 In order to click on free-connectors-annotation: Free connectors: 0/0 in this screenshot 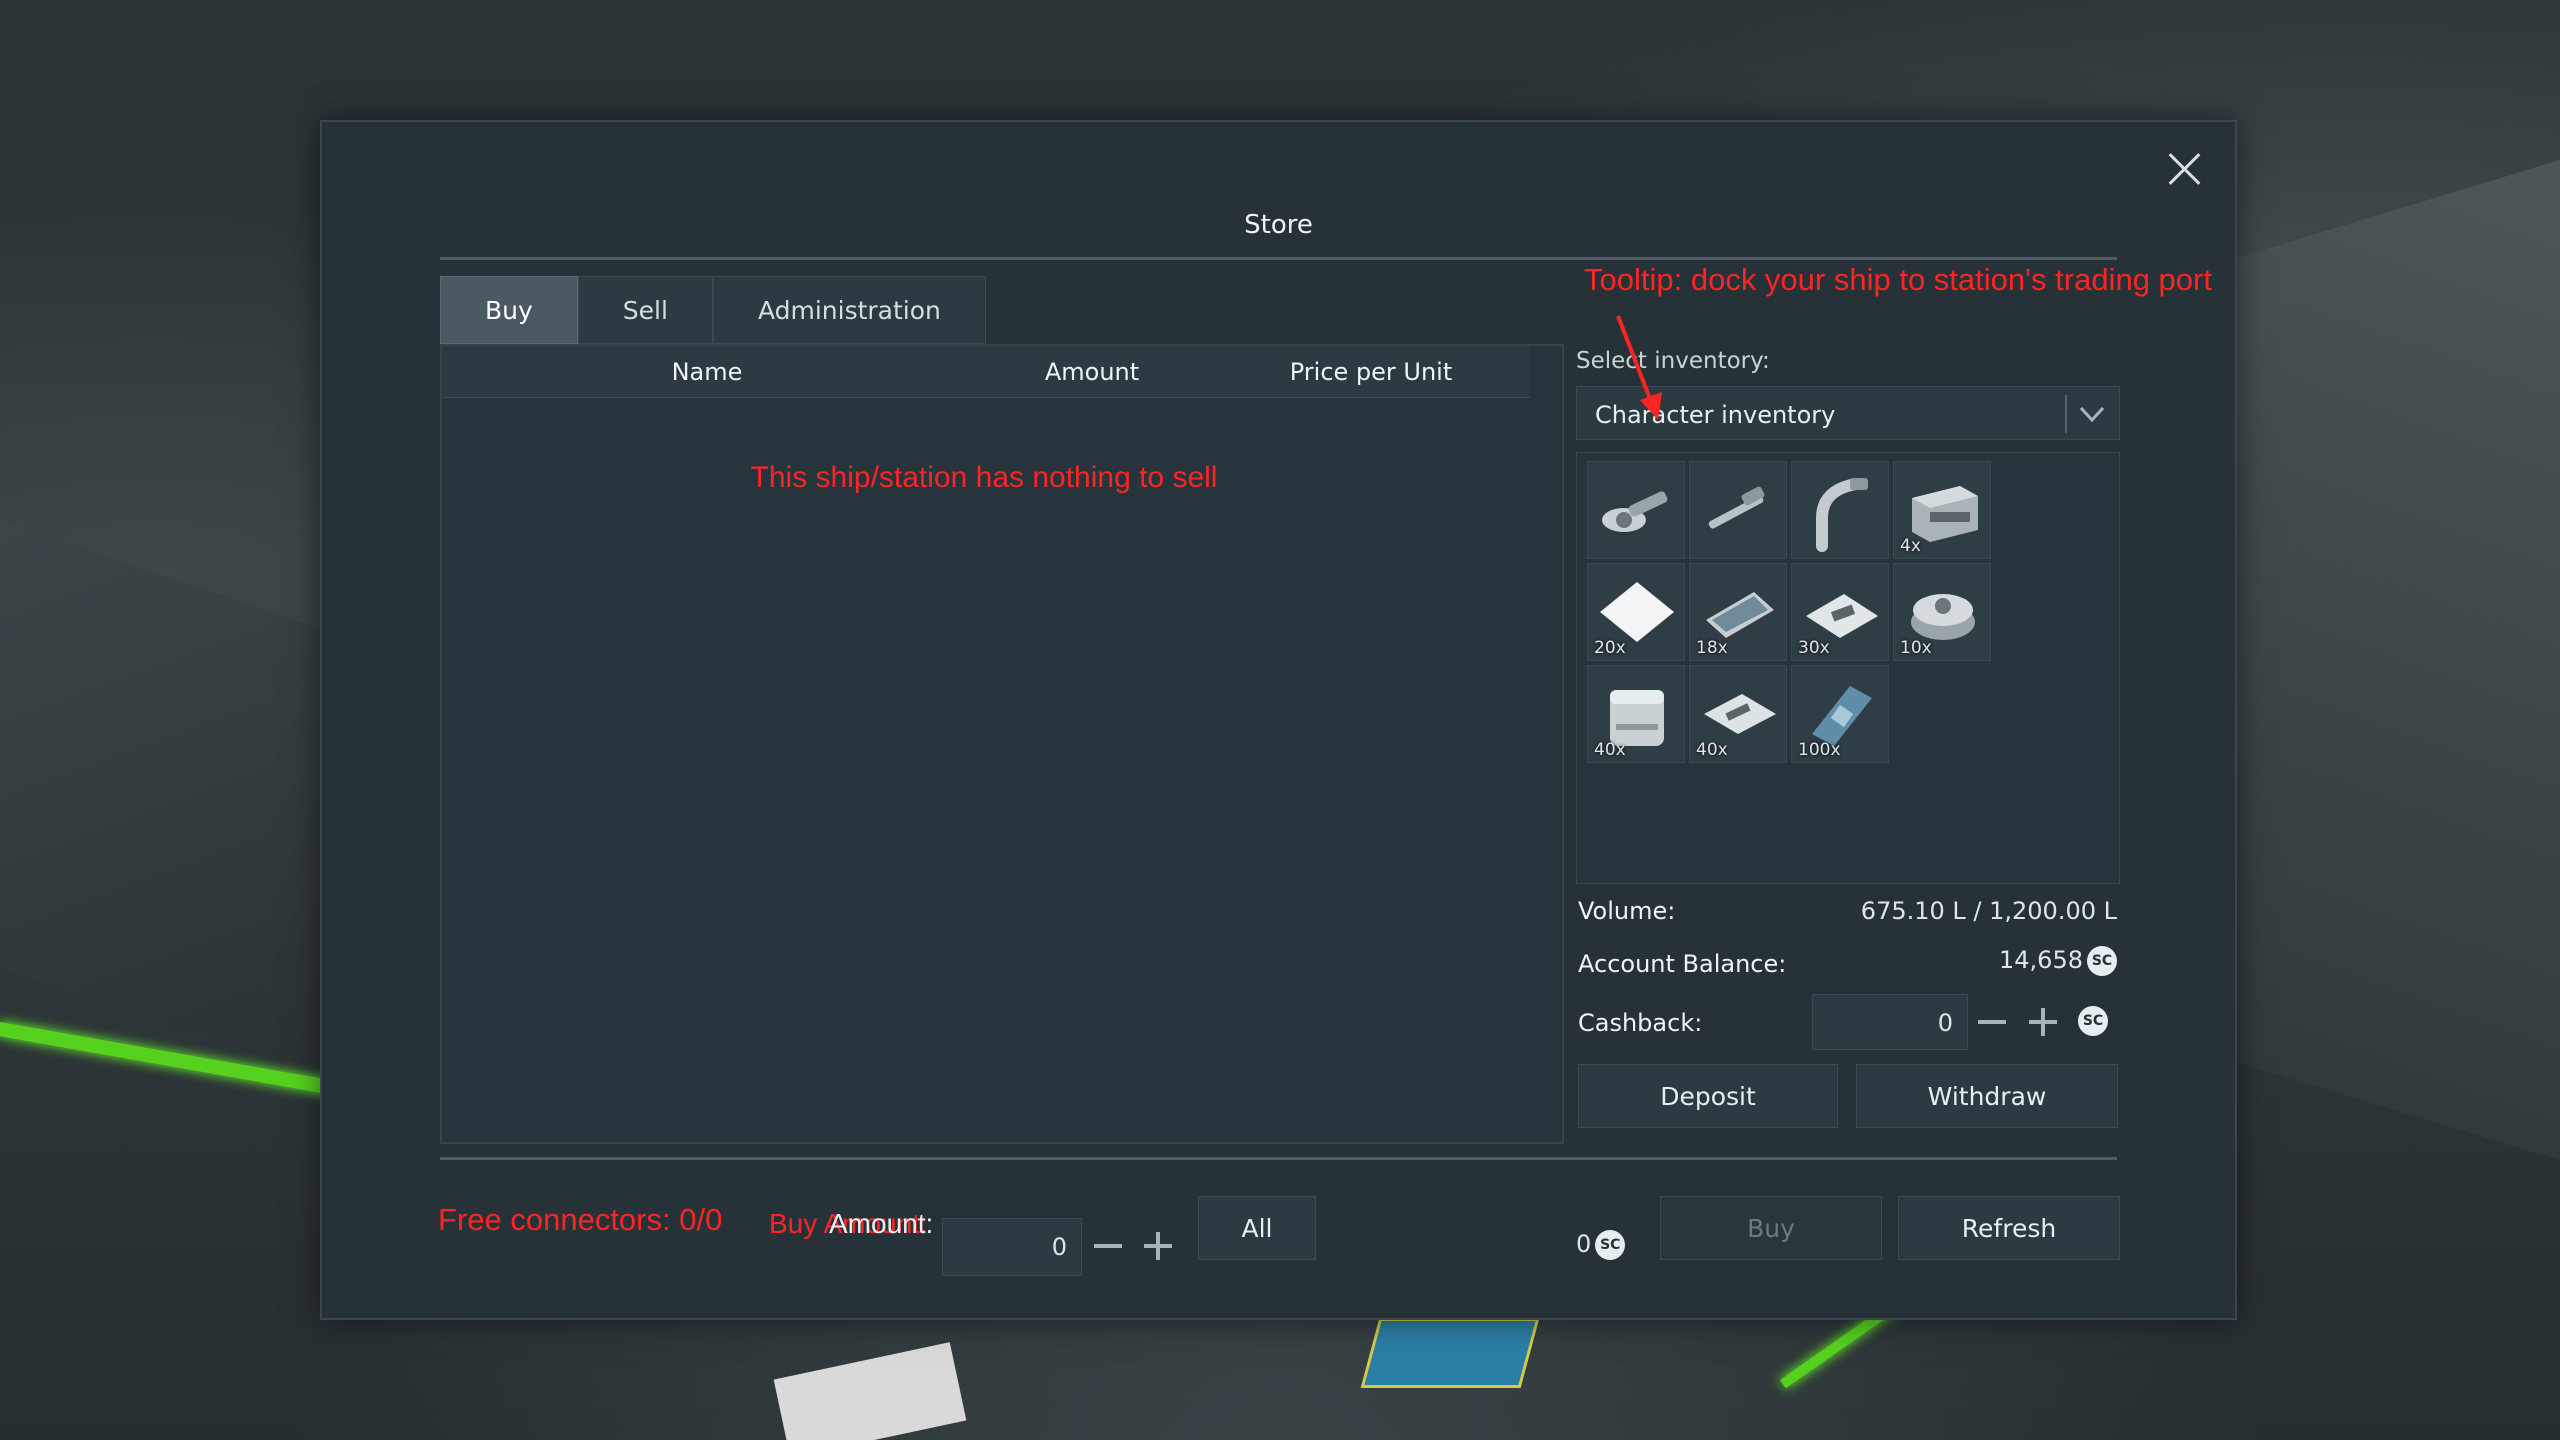, I will do `click(580, 1219)`.